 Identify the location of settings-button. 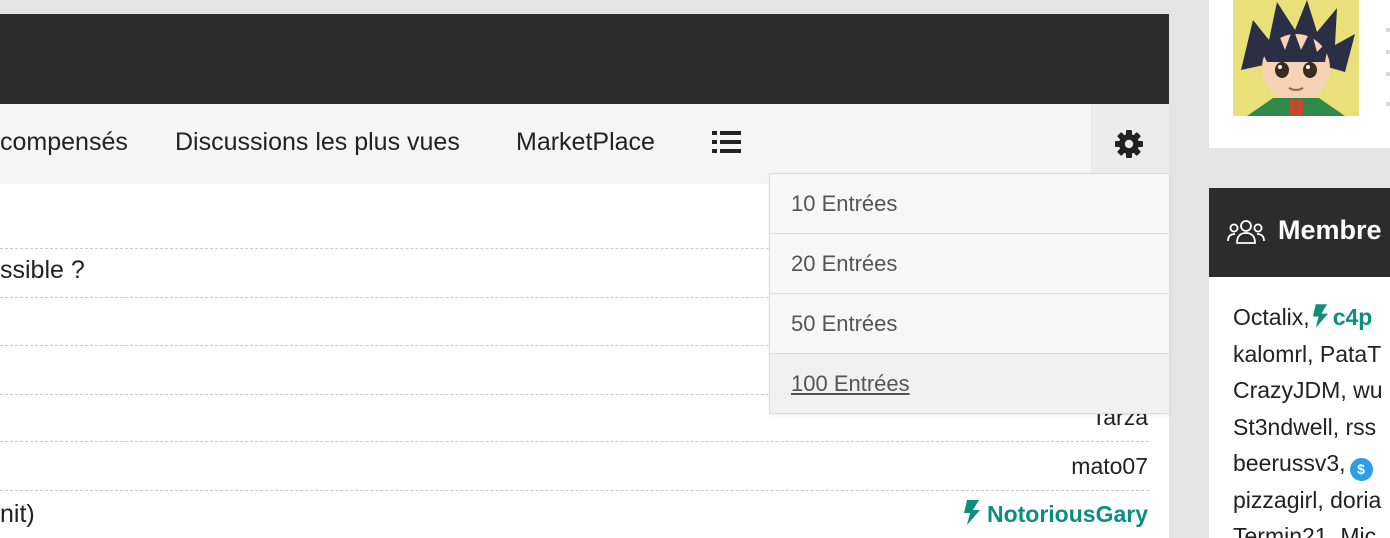
(1130, 144).